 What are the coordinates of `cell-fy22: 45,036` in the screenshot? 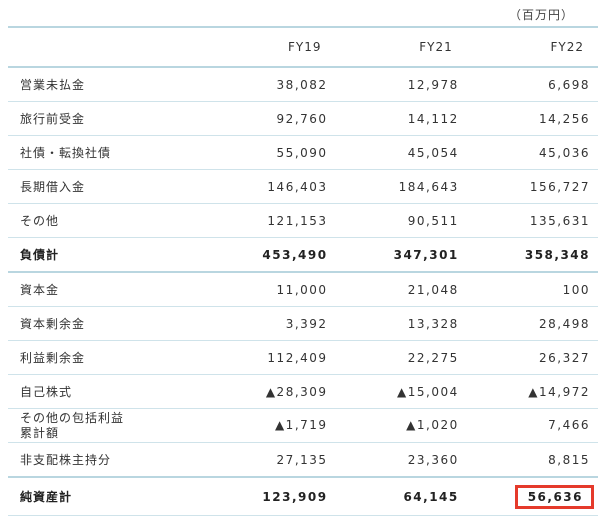 It's located at (532, 152).